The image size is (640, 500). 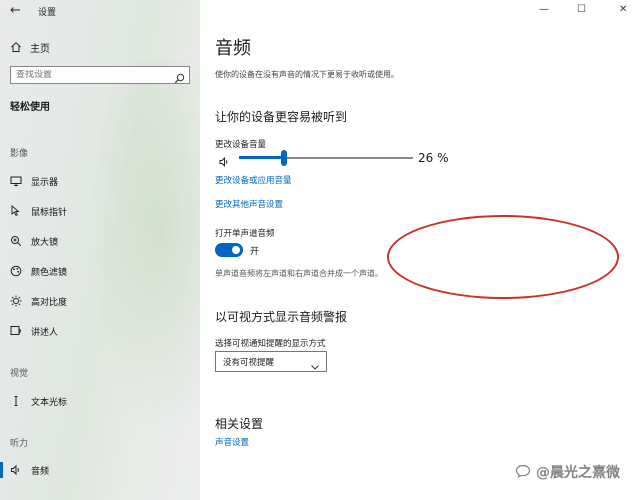 What do you see at coordinates (253, 180) in the screenshot?
I see `change-app-volume-link: 更改设备或应用音量` at bounding box center [253, 180].